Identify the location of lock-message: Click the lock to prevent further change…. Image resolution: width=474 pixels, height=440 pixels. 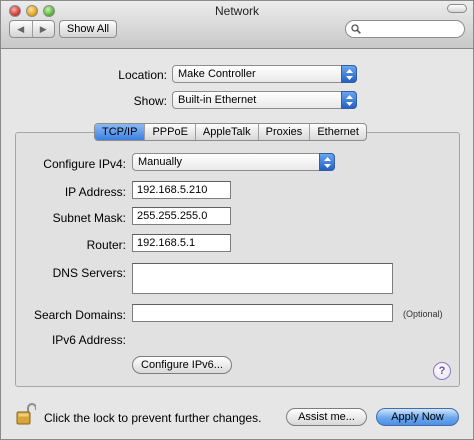
(153, 418).